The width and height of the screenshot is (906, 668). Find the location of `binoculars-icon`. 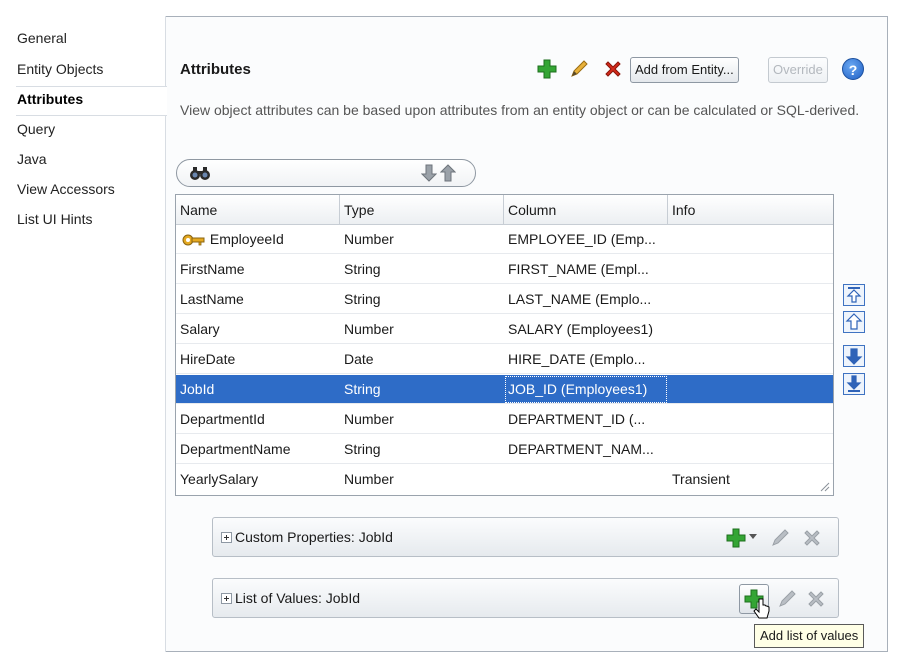

binoculars-icon is located at coordinates (200, 173).